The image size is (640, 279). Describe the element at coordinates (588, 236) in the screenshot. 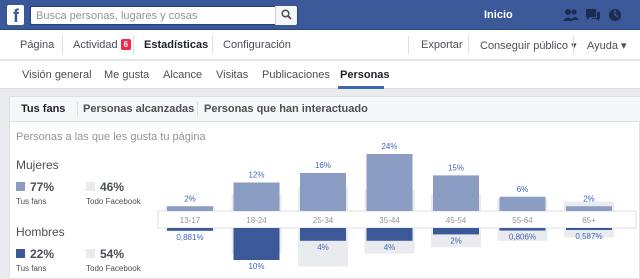

I see `men-value-label: 0,587%` at that location.